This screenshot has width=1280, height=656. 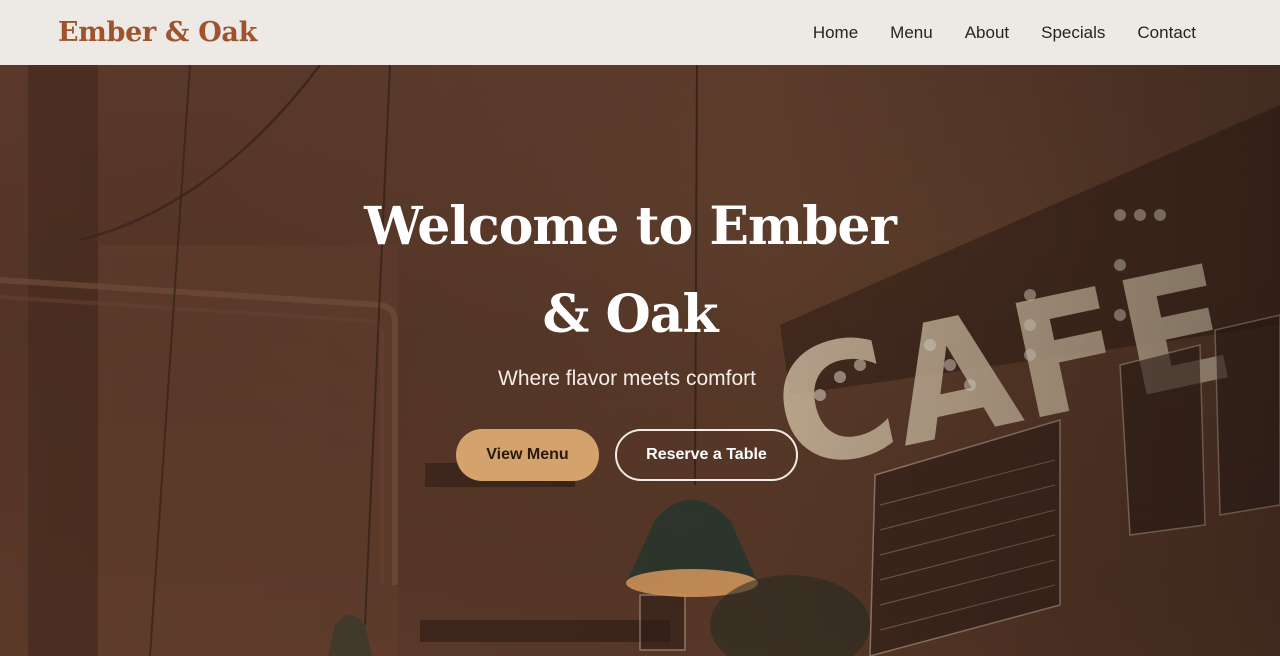 What do you see at coordinates (987, 33) in the screenshot?
I see `nav-about-link: About` at bounding box center [987, 33].